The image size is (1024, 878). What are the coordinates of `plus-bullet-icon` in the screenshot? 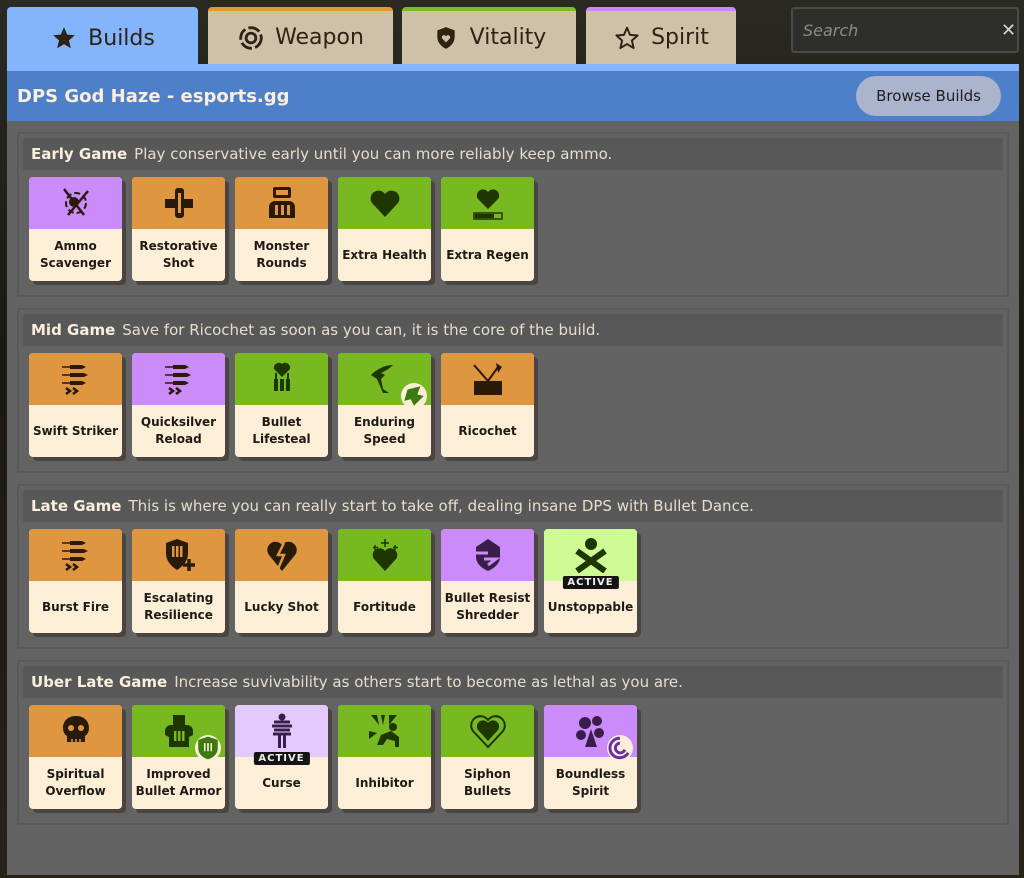 It's located at (179, 203).